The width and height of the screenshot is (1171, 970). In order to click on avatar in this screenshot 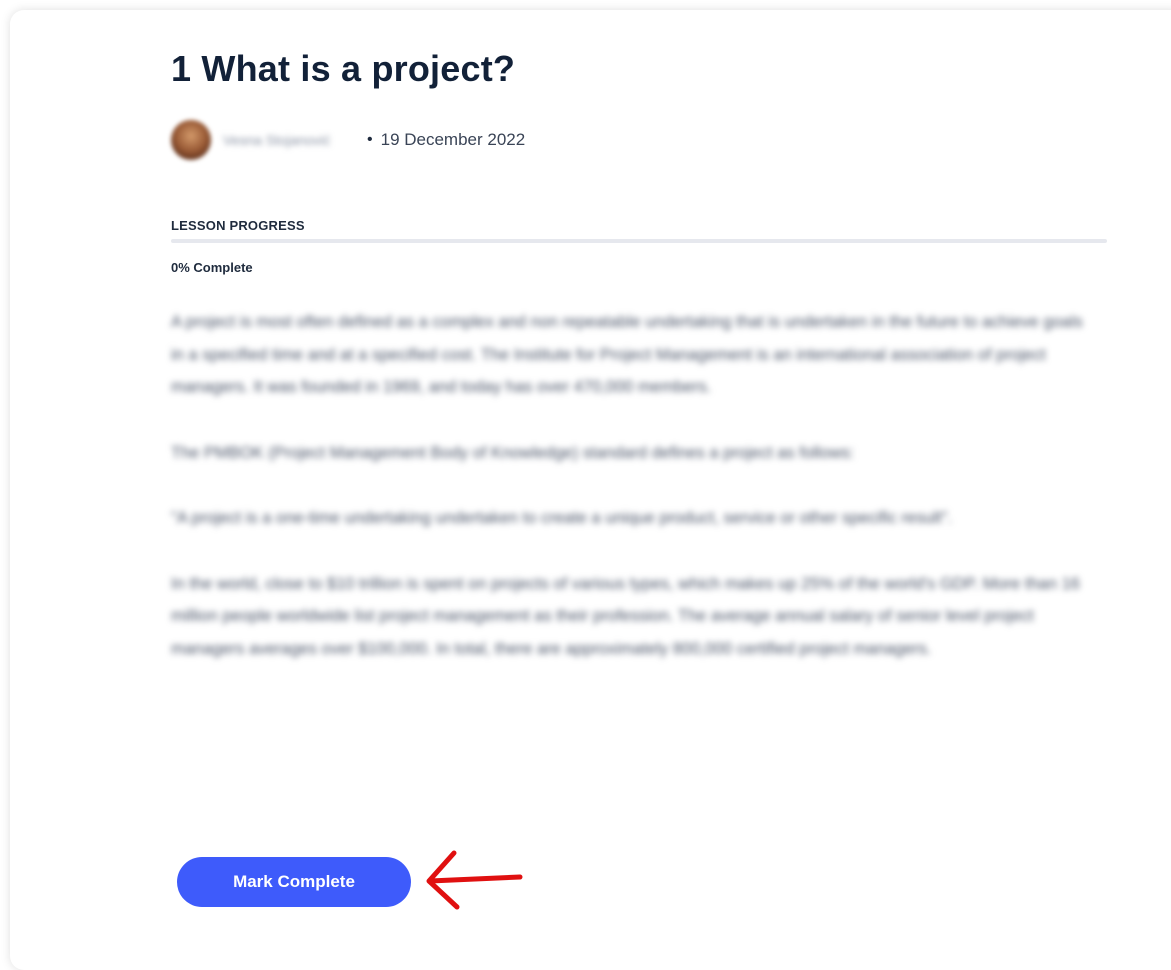, I will do `click(191, 140)`.